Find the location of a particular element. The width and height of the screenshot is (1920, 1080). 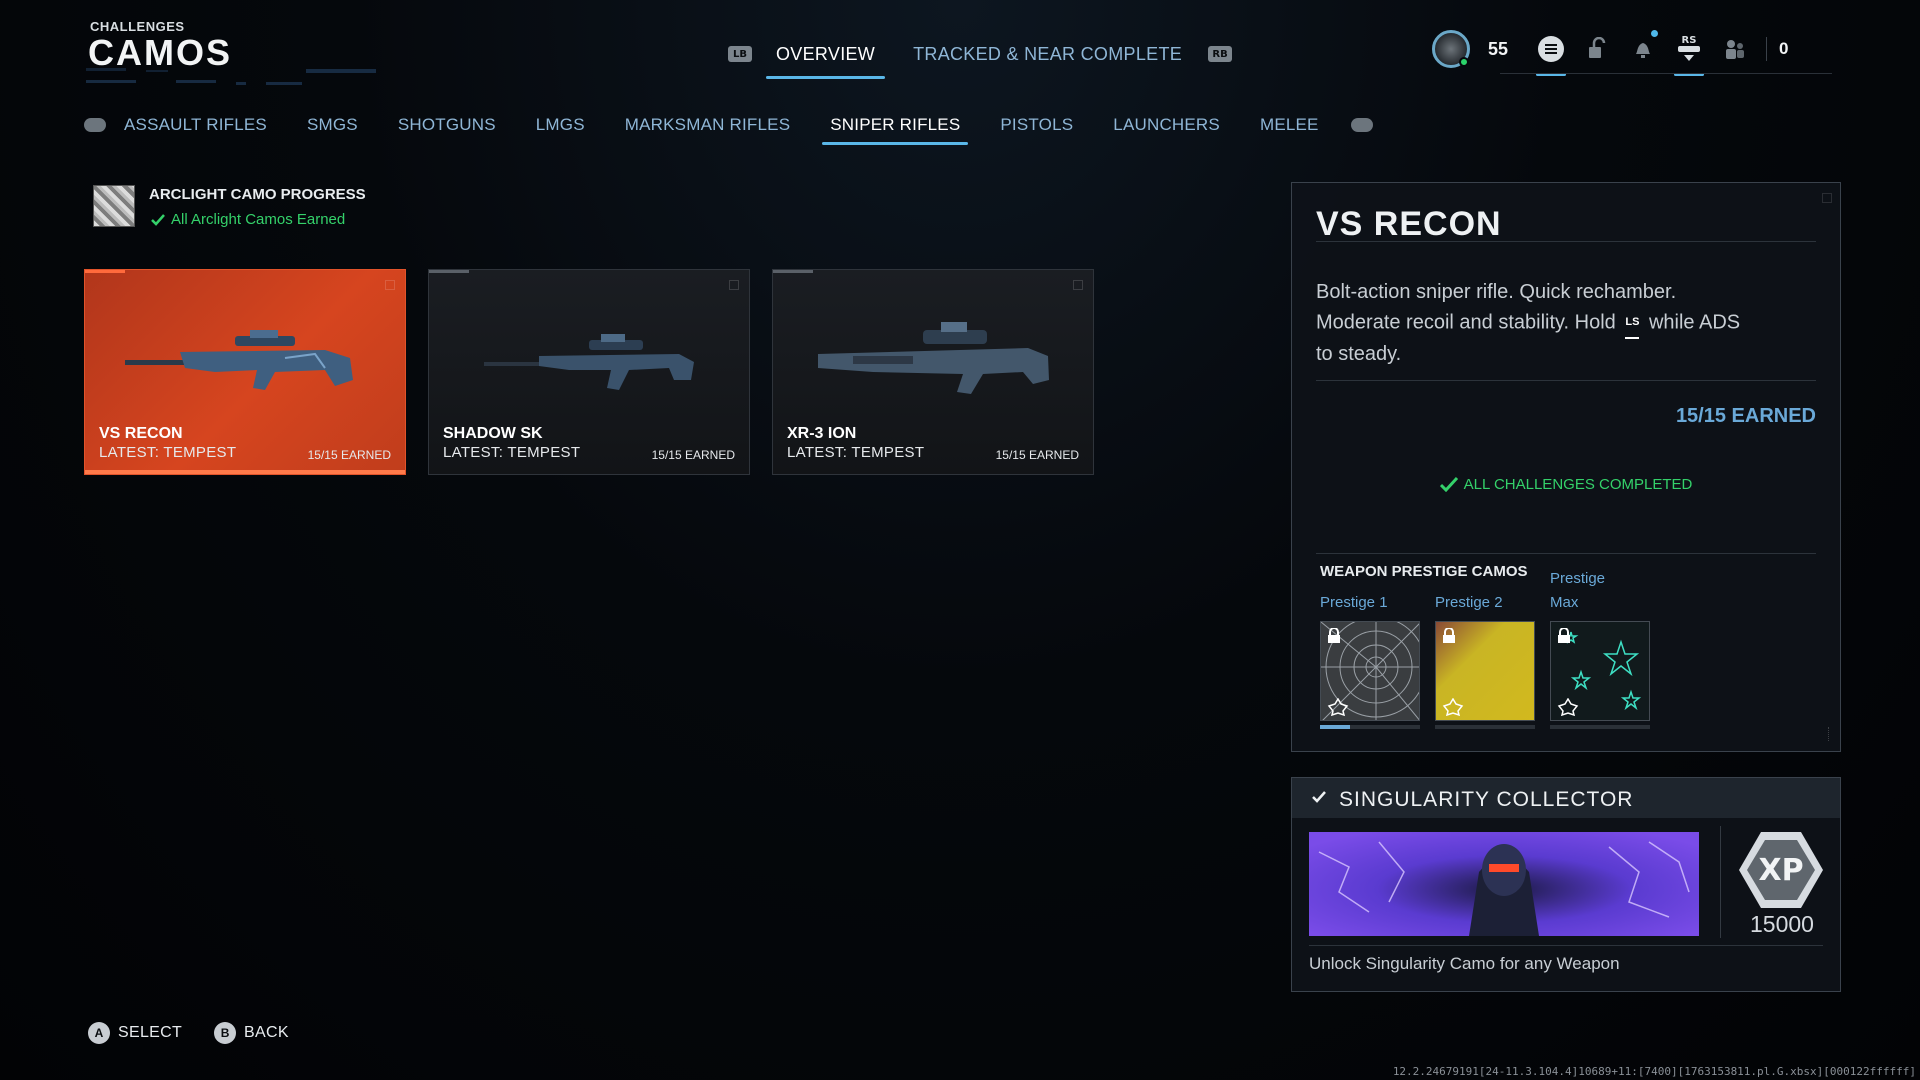

avatar is located at coordinates (1451, 49).